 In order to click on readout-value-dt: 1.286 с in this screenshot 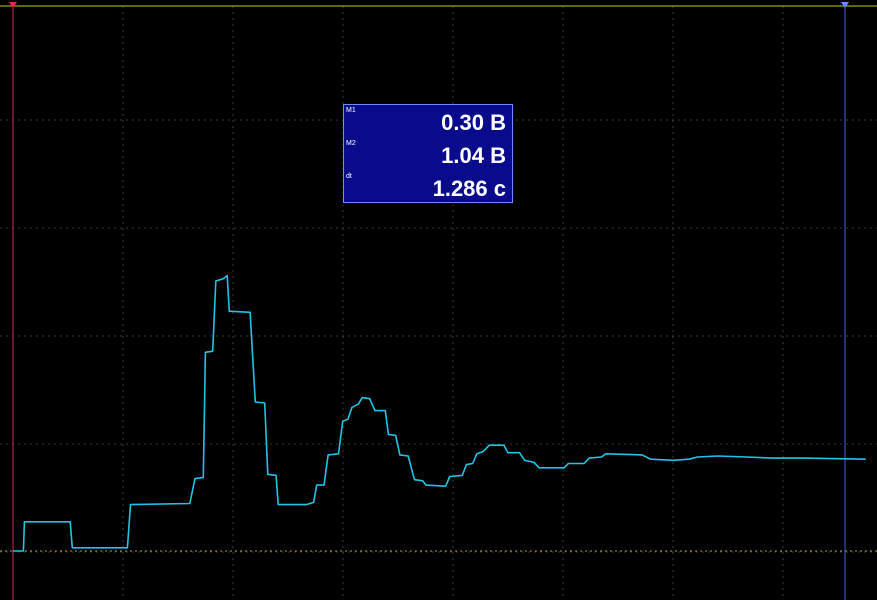, I will do `click(469, 188)`.